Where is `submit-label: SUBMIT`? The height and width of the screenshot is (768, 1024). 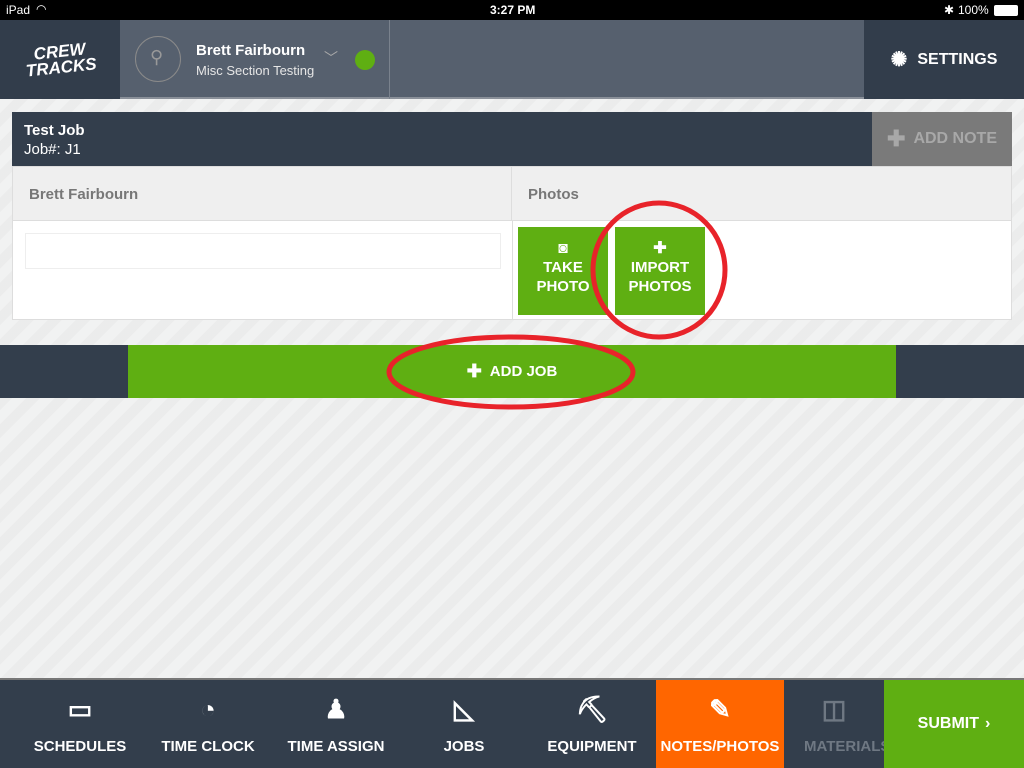 submit-label: SUBMIT is located at coordinates (948, 723).